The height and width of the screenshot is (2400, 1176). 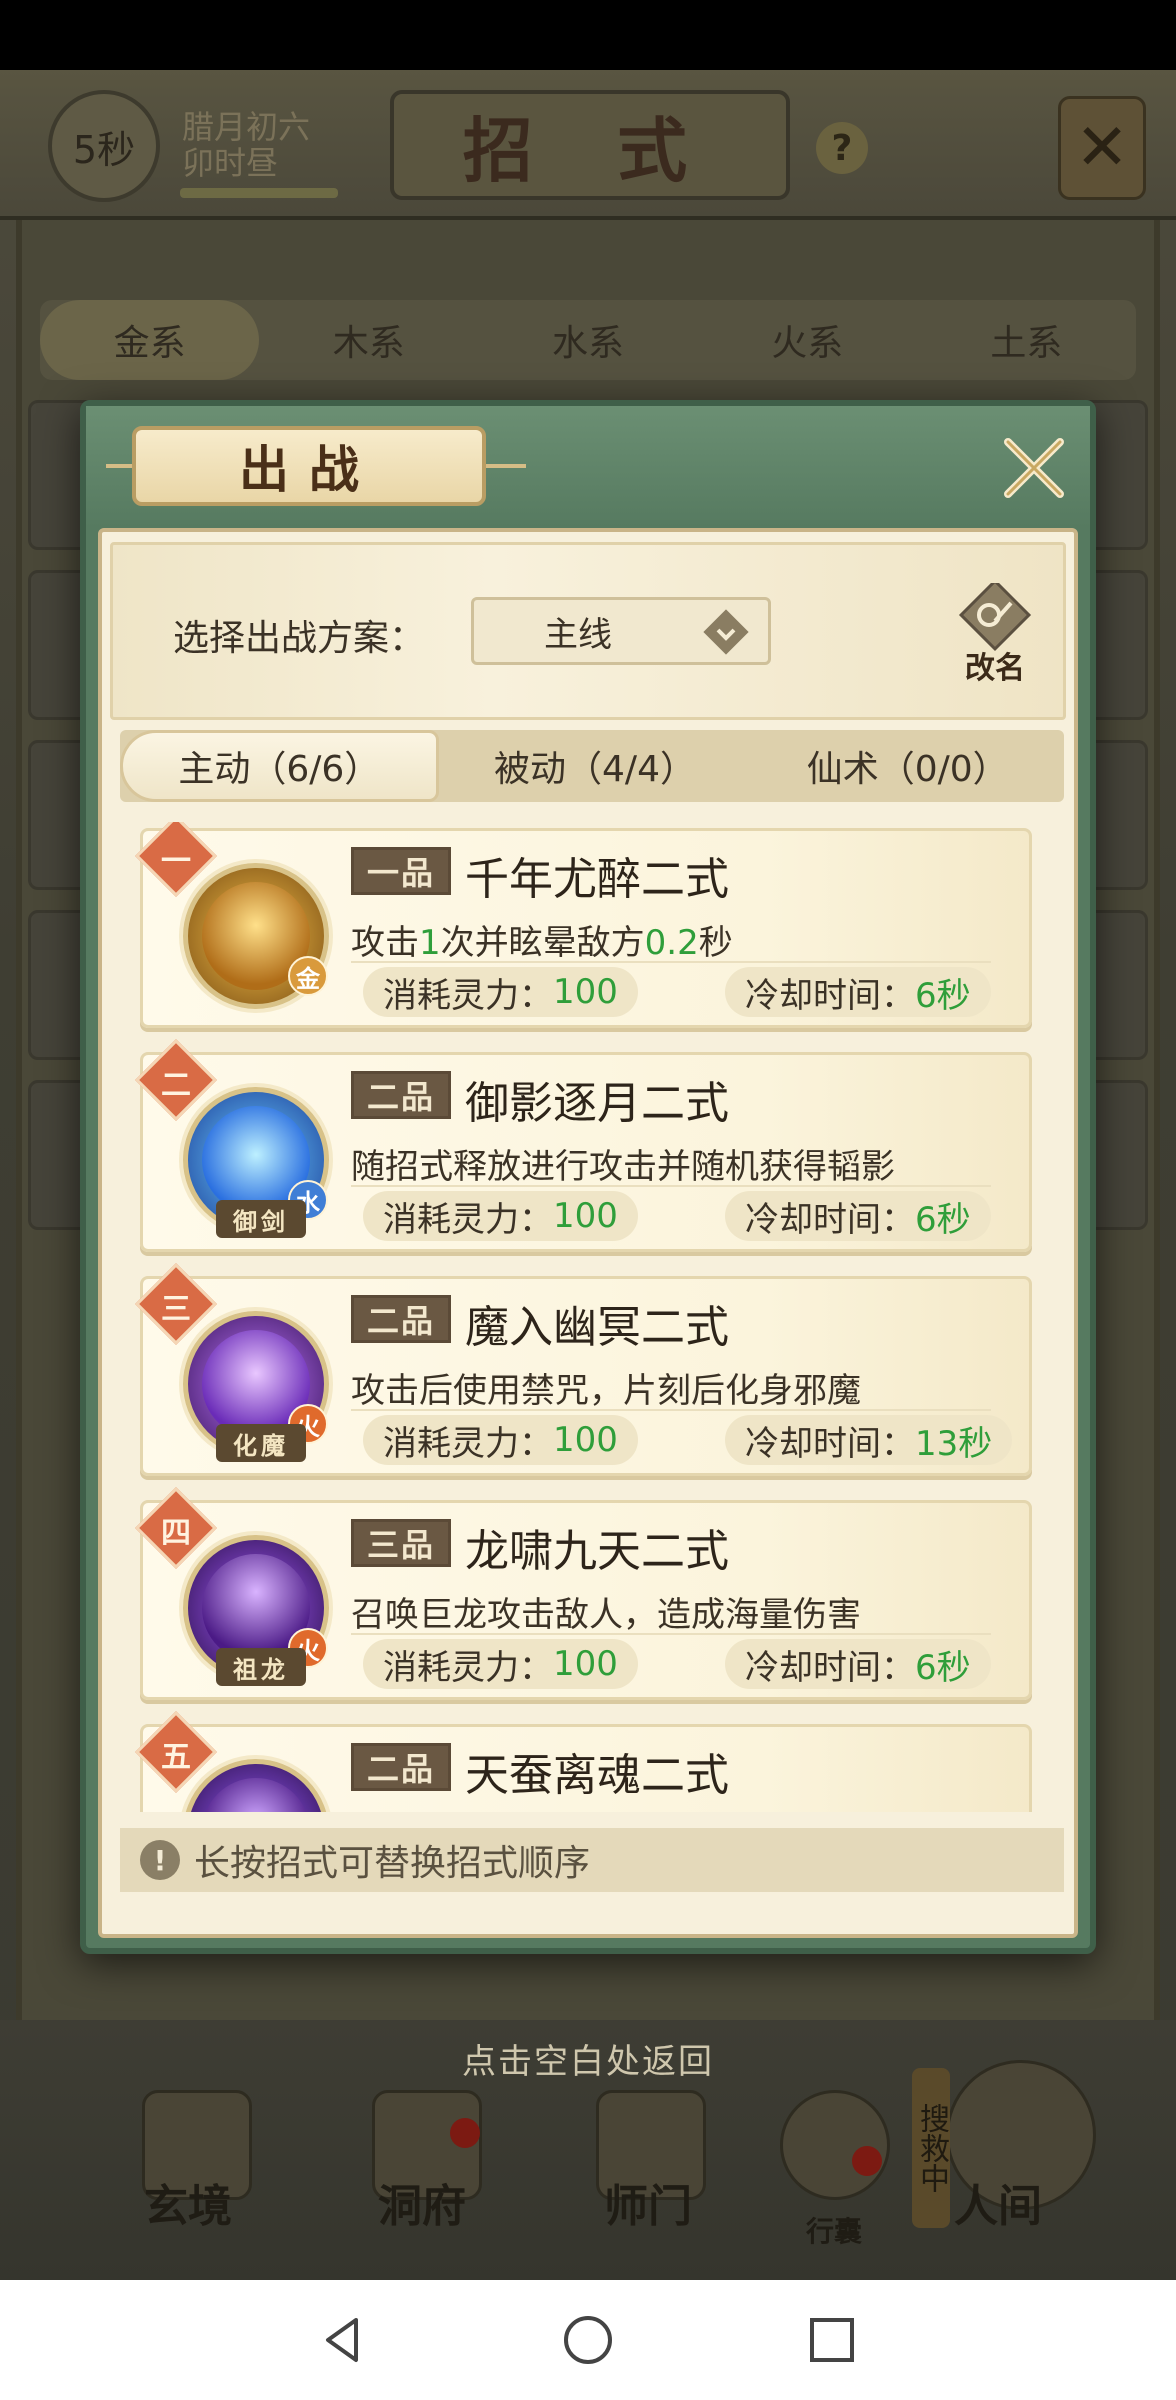 What do you see at coordinates (308, 976) in the screenshot?
I see `element-badge: 金` at bounding box center [308, 976].